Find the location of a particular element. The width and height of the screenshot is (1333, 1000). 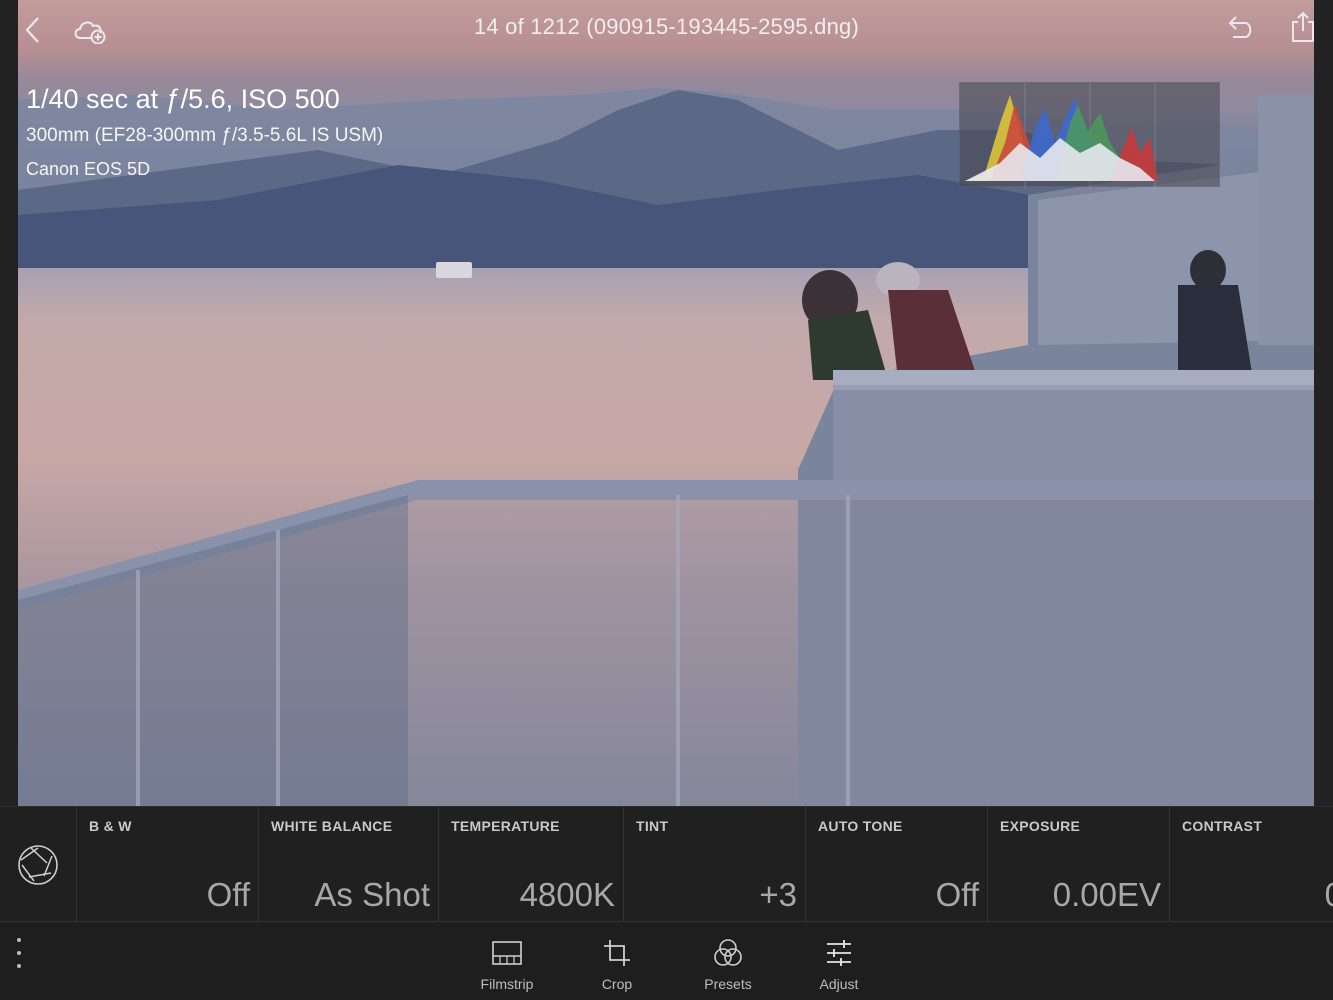

exposure-adjustment: EXPOSURE 0.00EV is located at coordinates (1079, 864).